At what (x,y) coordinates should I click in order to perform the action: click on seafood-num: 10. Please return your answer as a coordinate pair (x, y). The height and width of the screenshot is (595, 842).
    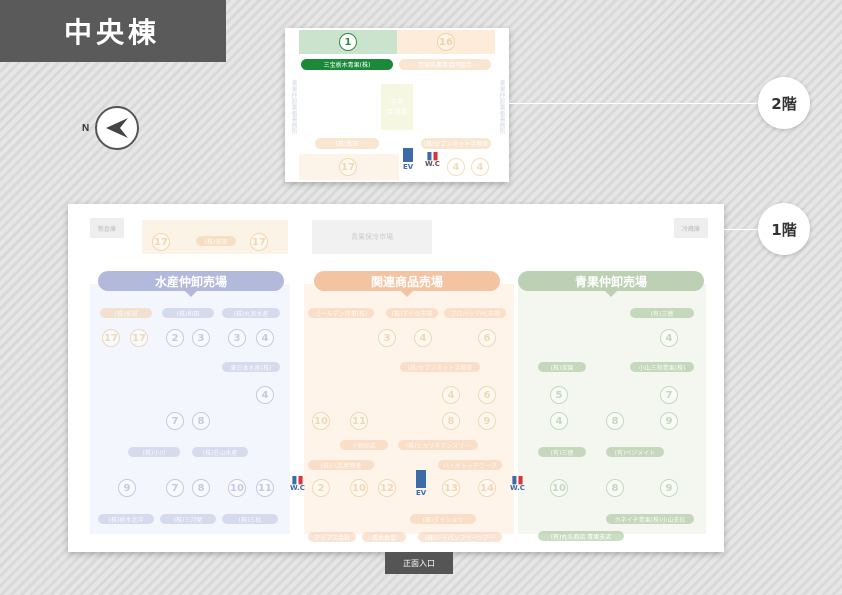
    Looking at the image, I should click on (237, 488).